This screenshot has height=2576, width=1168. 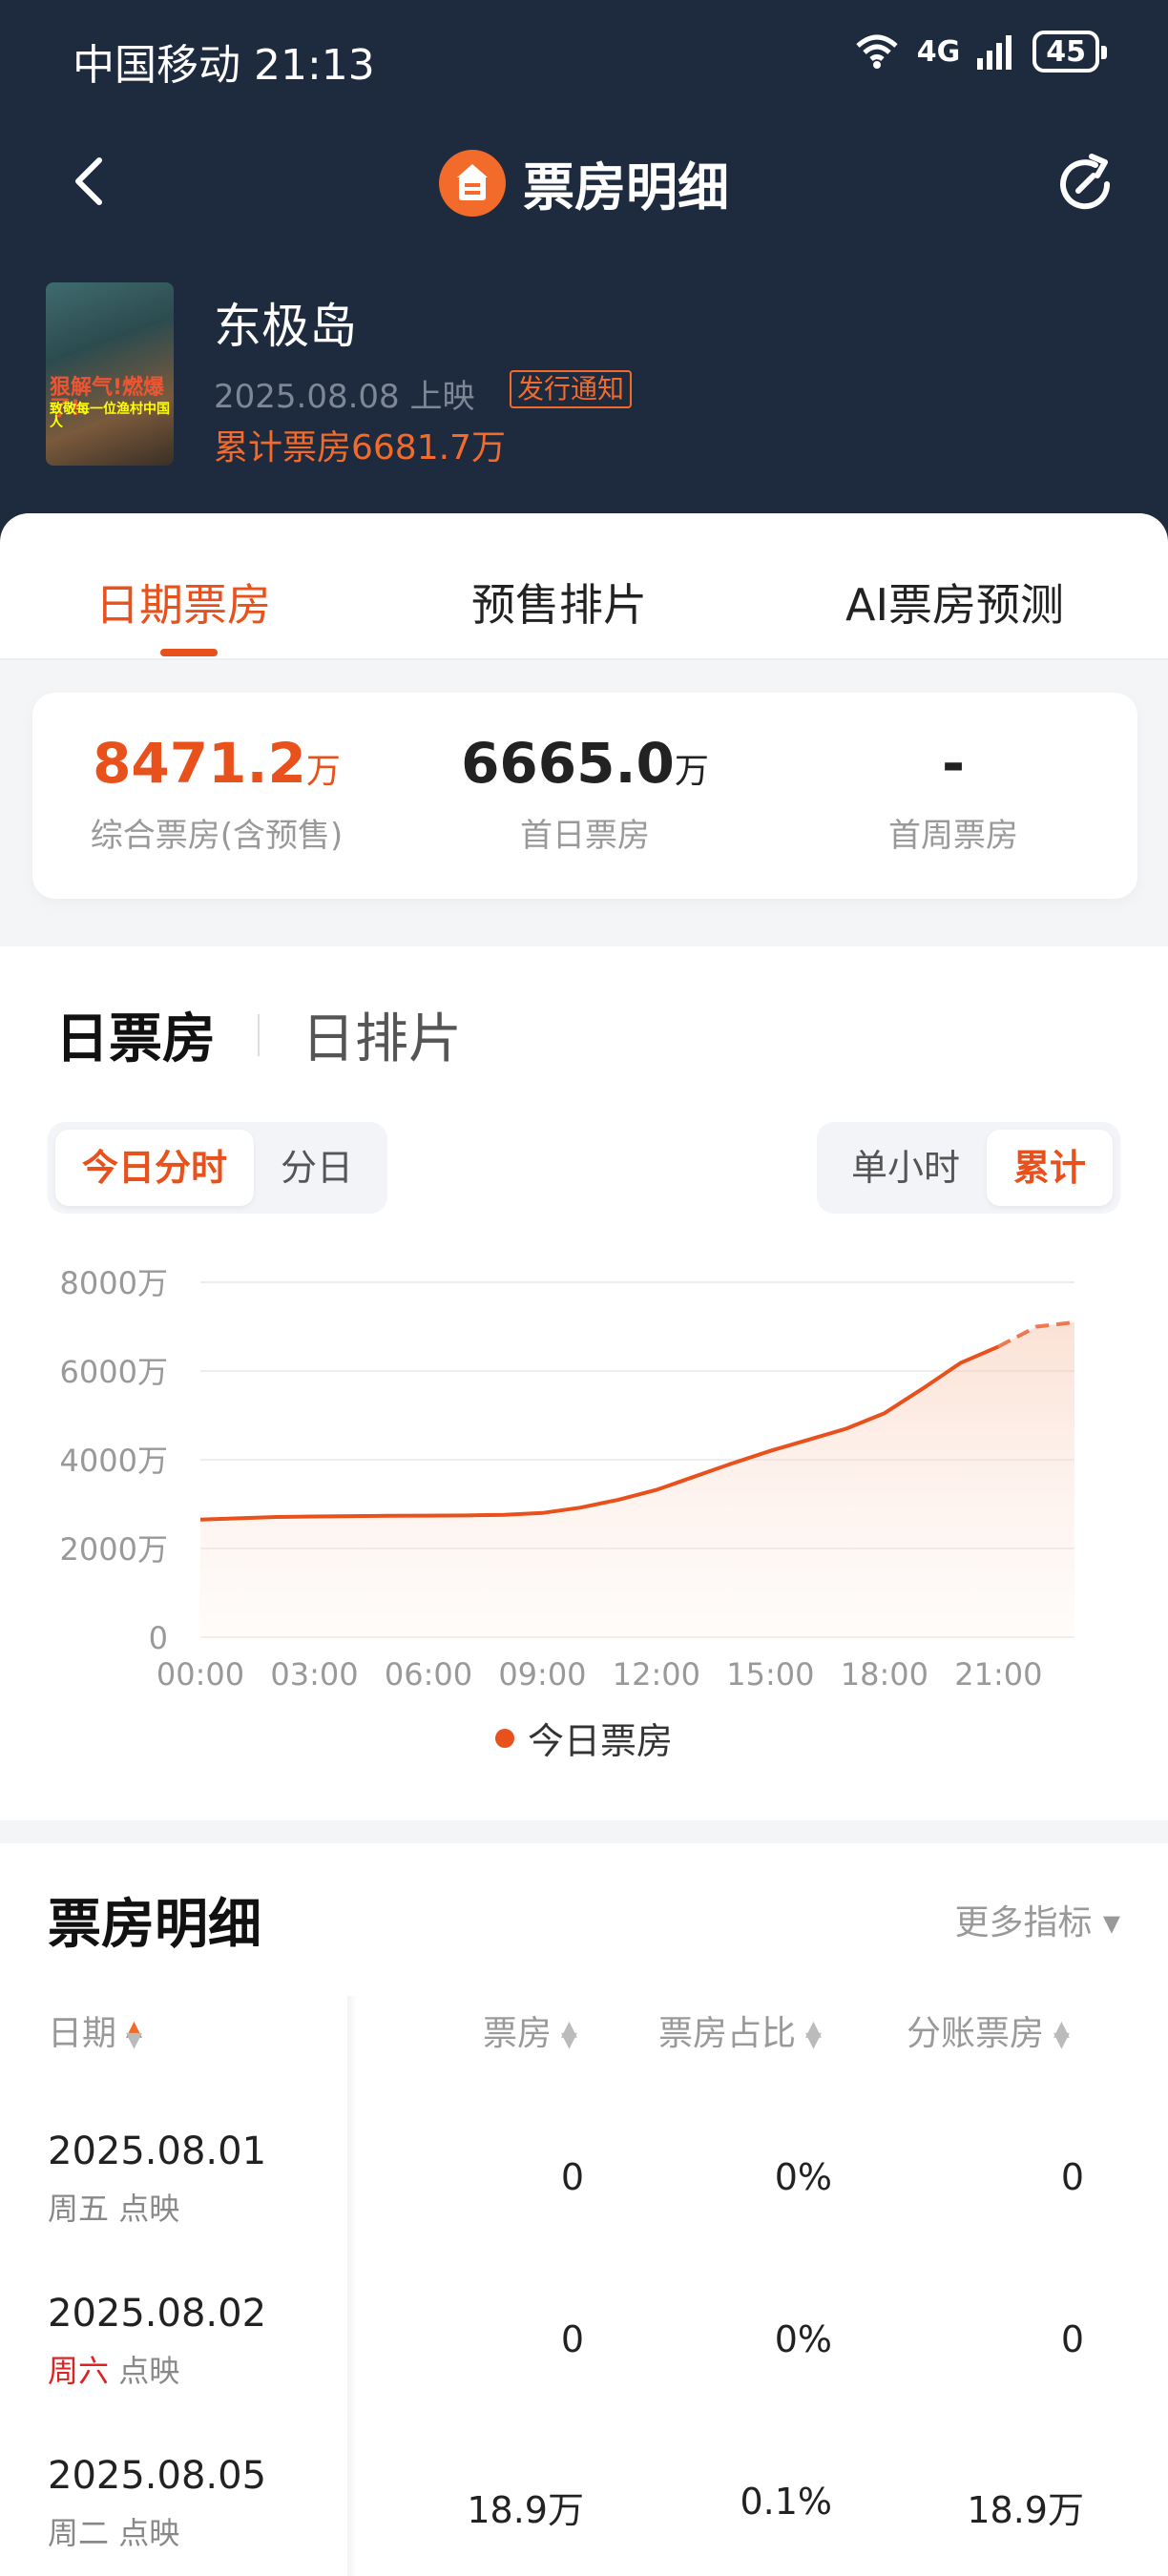 I want to click on column-header-split: 分账票房 ▲ ▼, so click(x=988, y=2030).